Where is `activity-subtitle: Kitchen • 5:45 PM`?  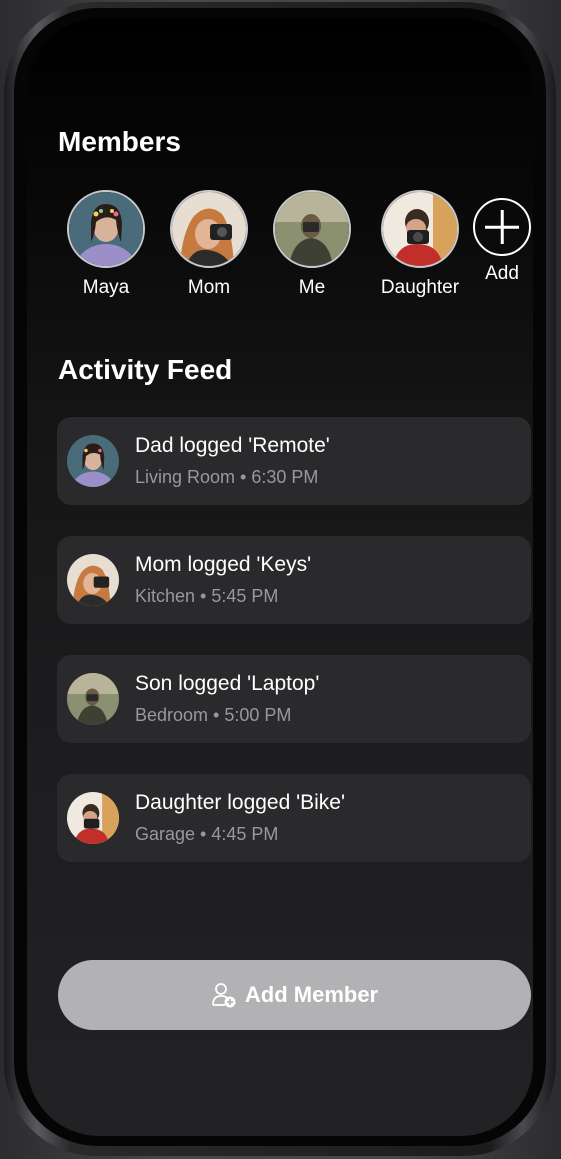
activity-subtitle: Kitchen • 5:45 PM is located at coordinates (207, 596).